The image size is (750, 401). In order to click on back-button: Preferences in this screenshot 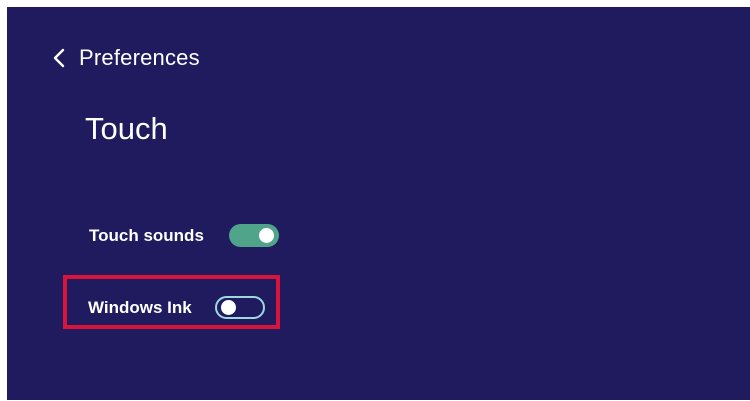, I will do `click(126, 58)`.